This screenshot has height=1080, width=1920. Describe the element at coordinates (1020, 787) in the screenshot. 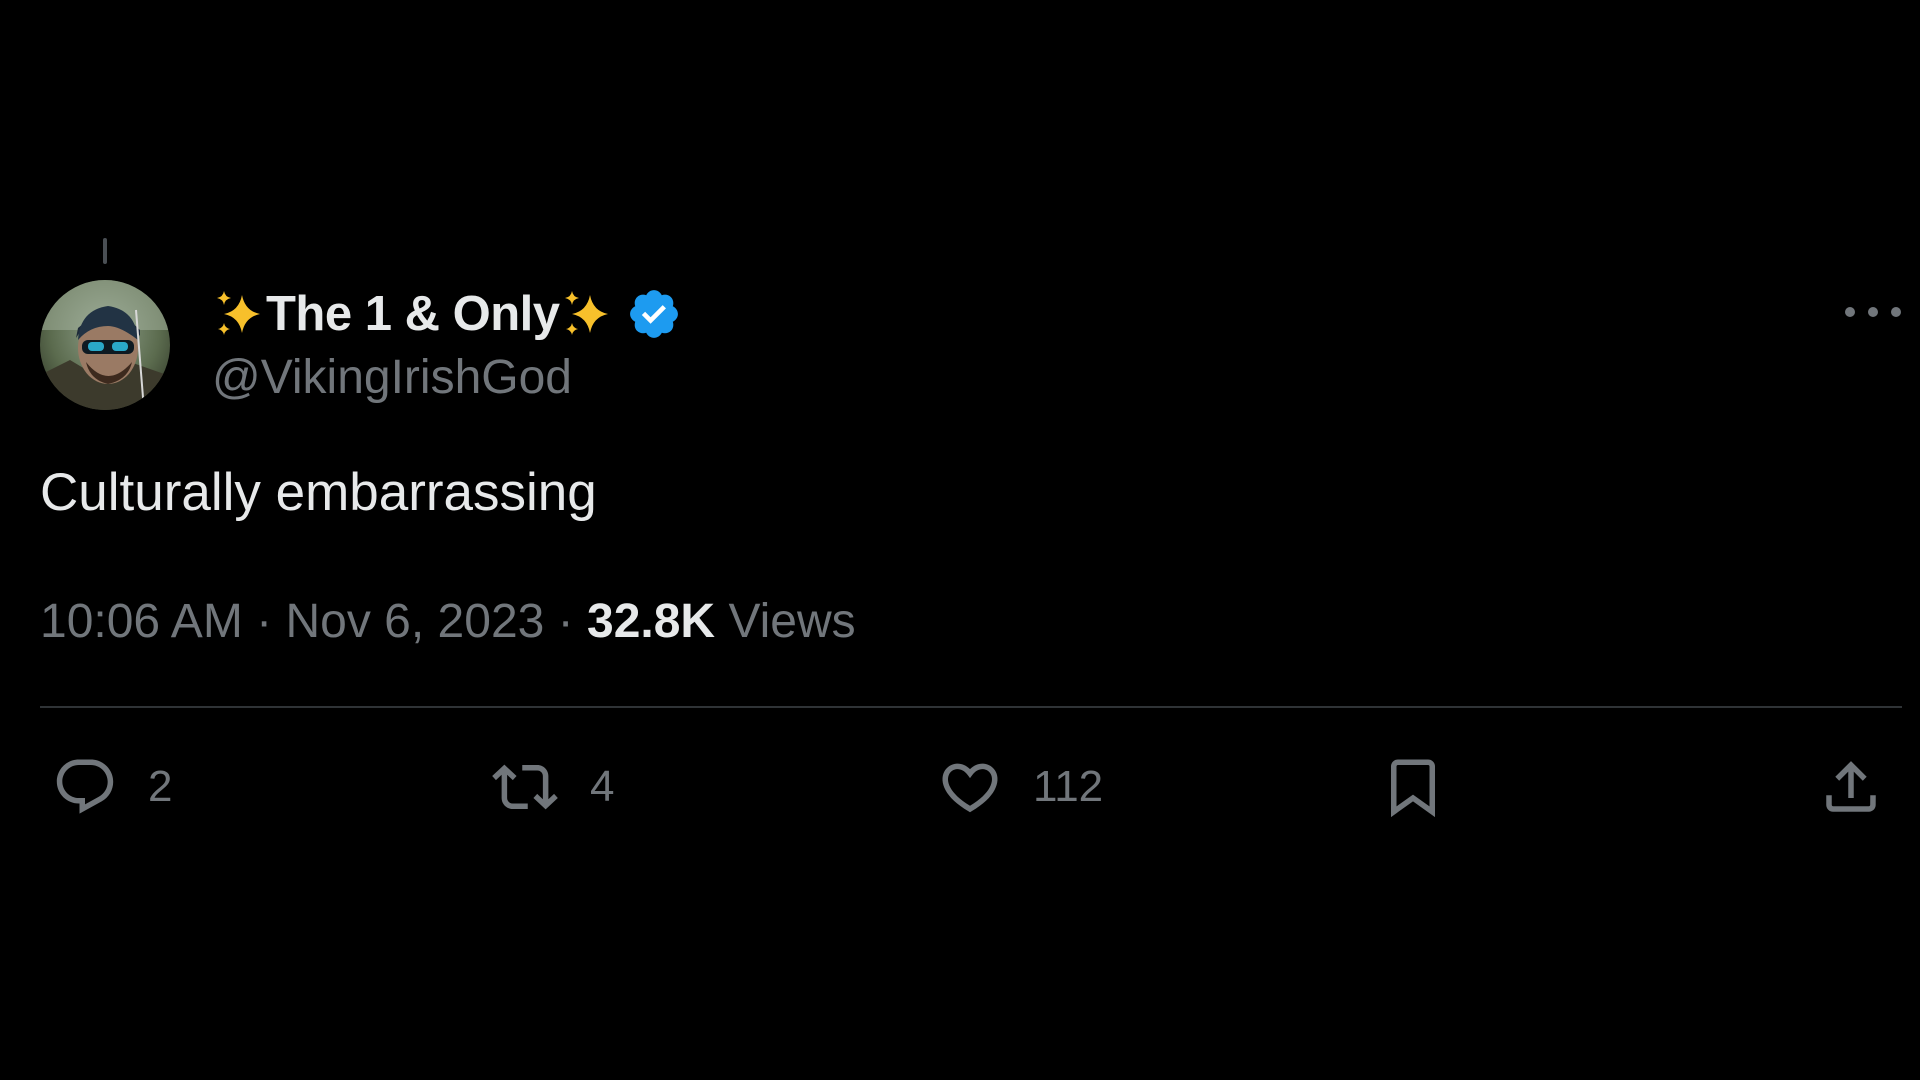

I see `like-button: 112` at that location.